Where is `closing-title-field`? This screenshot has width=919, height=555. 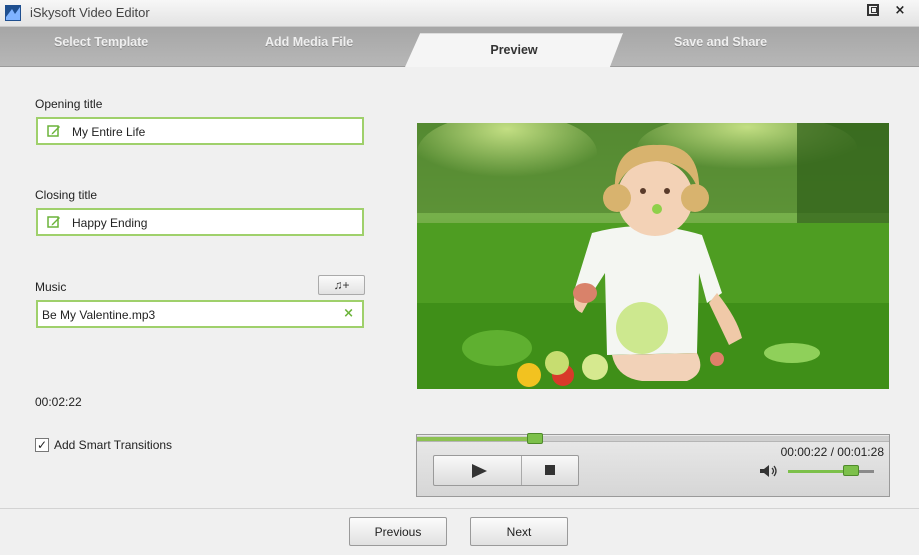
closing-title-field is located at coordinates (200, 222).